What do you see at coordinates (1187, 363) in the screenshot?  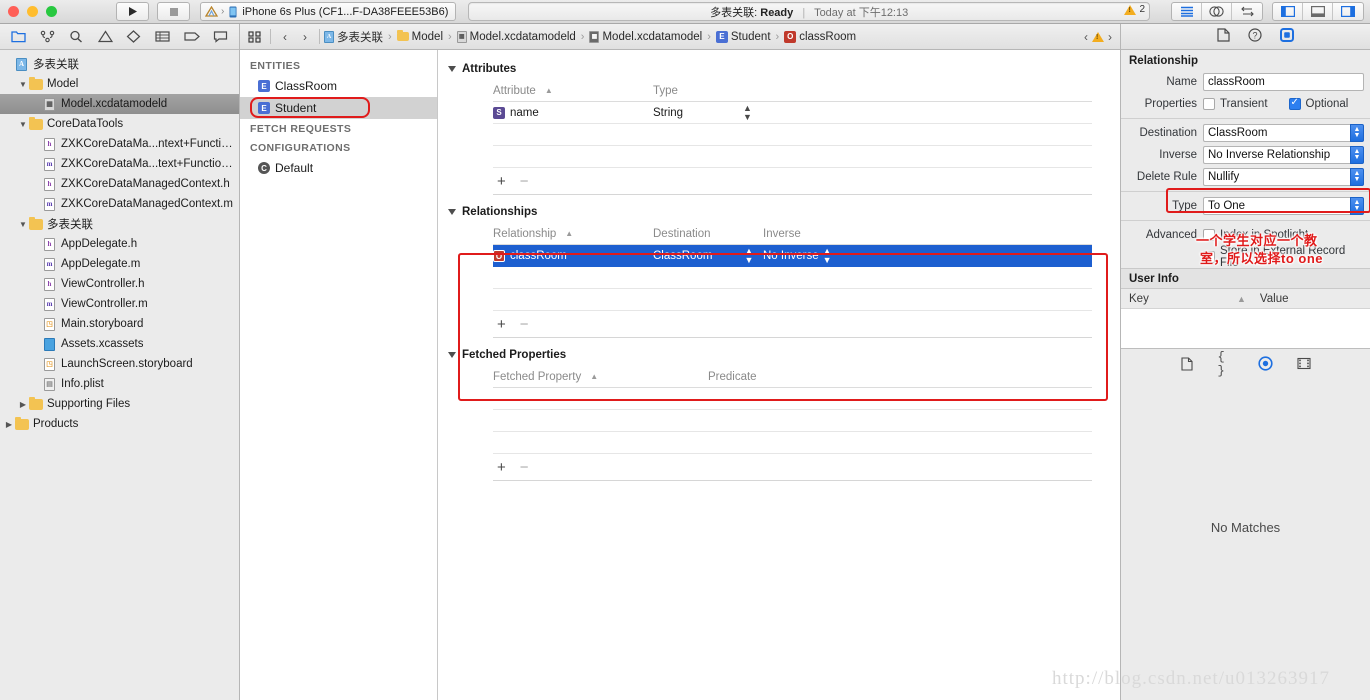 I see `file-template-library-button` at bounding box center [1187, 363].